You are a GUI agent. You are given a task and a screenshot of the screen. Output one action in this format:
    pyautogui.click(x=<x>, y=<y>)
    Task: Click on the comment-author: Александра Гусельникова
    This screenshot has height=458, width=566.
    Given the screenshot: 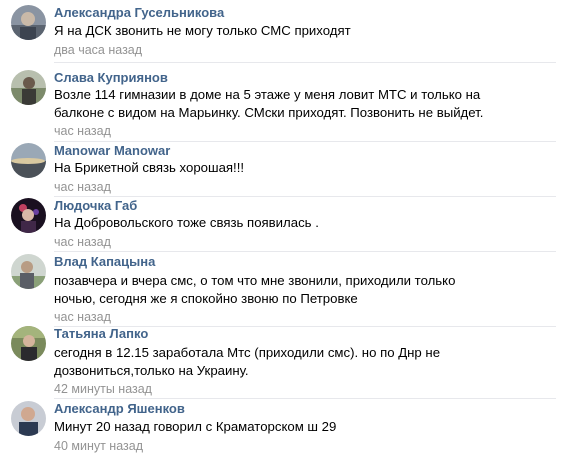 What is the action you would take?
    pyautogui.click(x=139, y=13)
    